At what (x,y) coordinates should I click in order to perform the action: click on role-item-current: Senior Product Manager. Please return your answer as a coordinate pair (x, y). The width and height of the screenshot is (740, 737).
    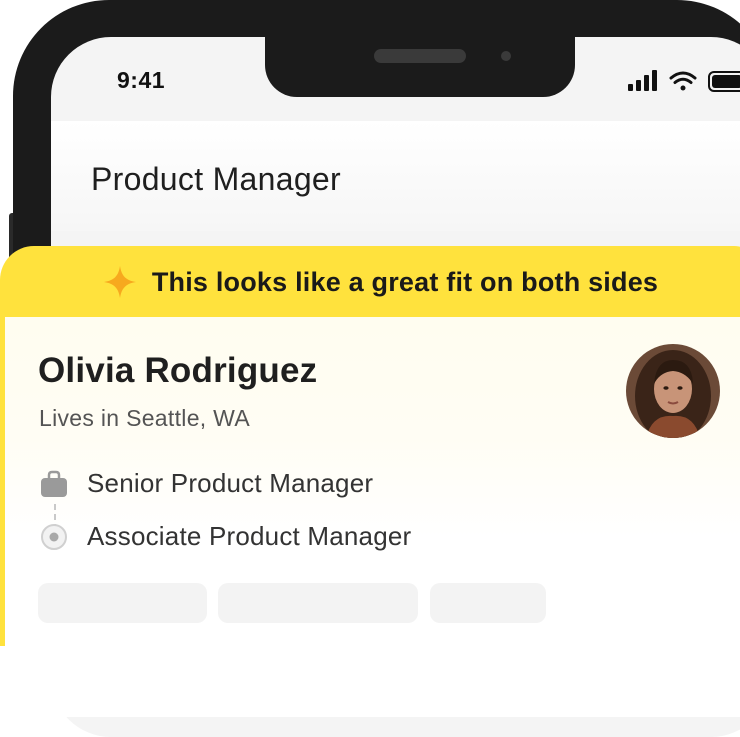
    Looking at the image, I should click on (206, 483).